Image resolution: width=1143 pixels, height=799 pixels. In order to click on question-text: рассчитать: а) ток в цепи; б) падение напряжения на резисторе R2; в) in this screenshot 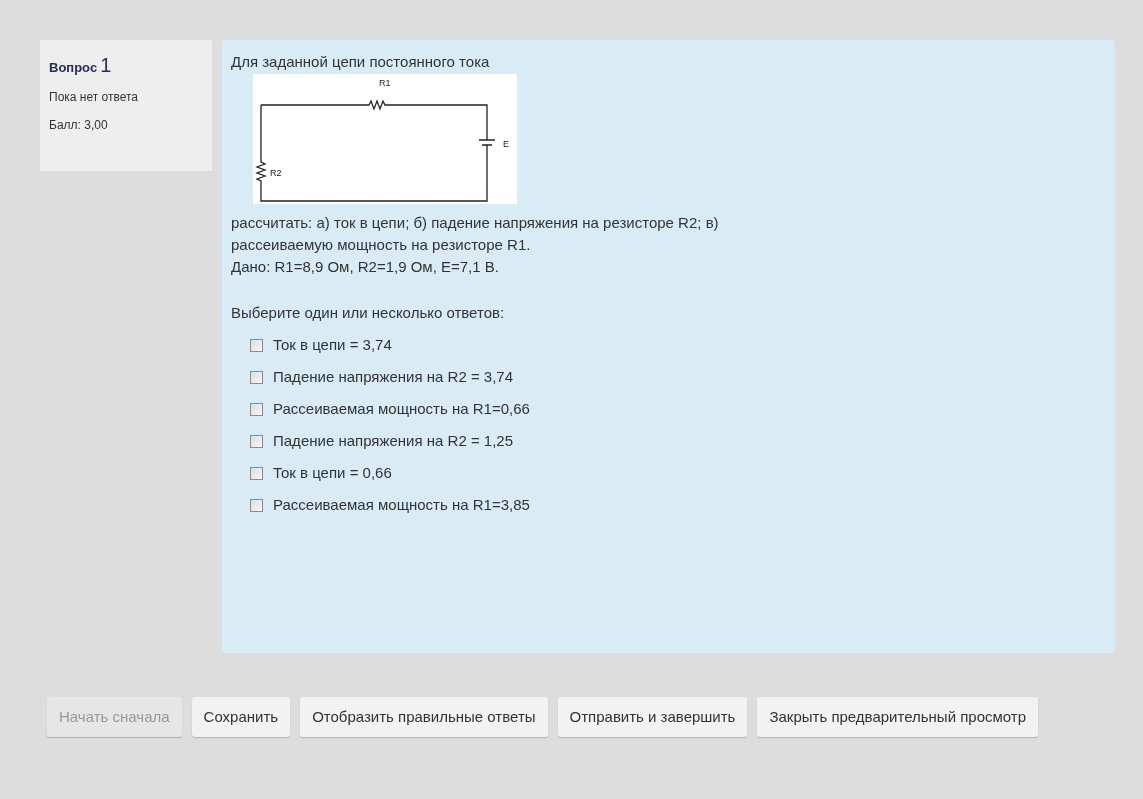, I will do `click(475, 223)`.